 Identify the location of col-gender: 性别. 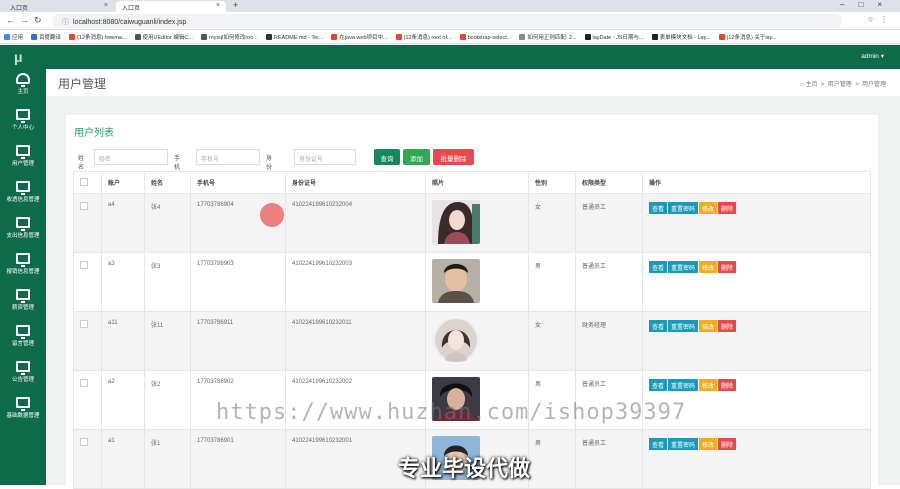
(552, 182).